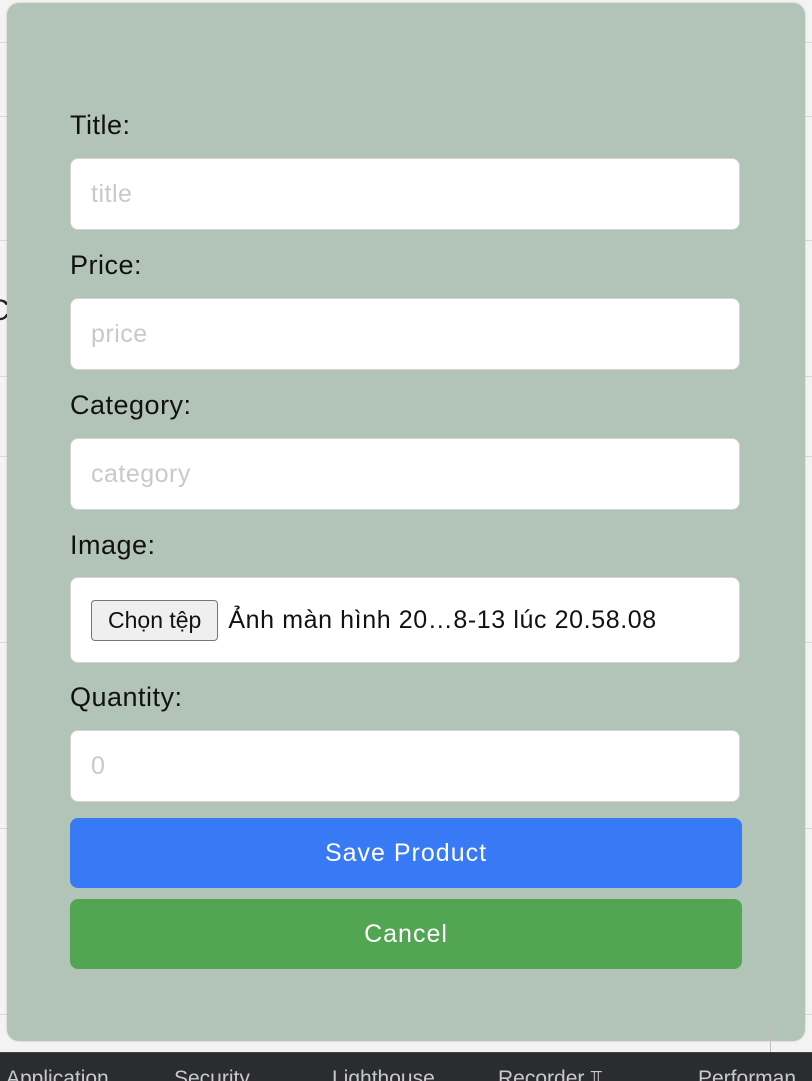 This screenshot has width=812, height=1081. Describe the element at coordinates (405, 194) in the screenshot. I see `title-input` at that location.